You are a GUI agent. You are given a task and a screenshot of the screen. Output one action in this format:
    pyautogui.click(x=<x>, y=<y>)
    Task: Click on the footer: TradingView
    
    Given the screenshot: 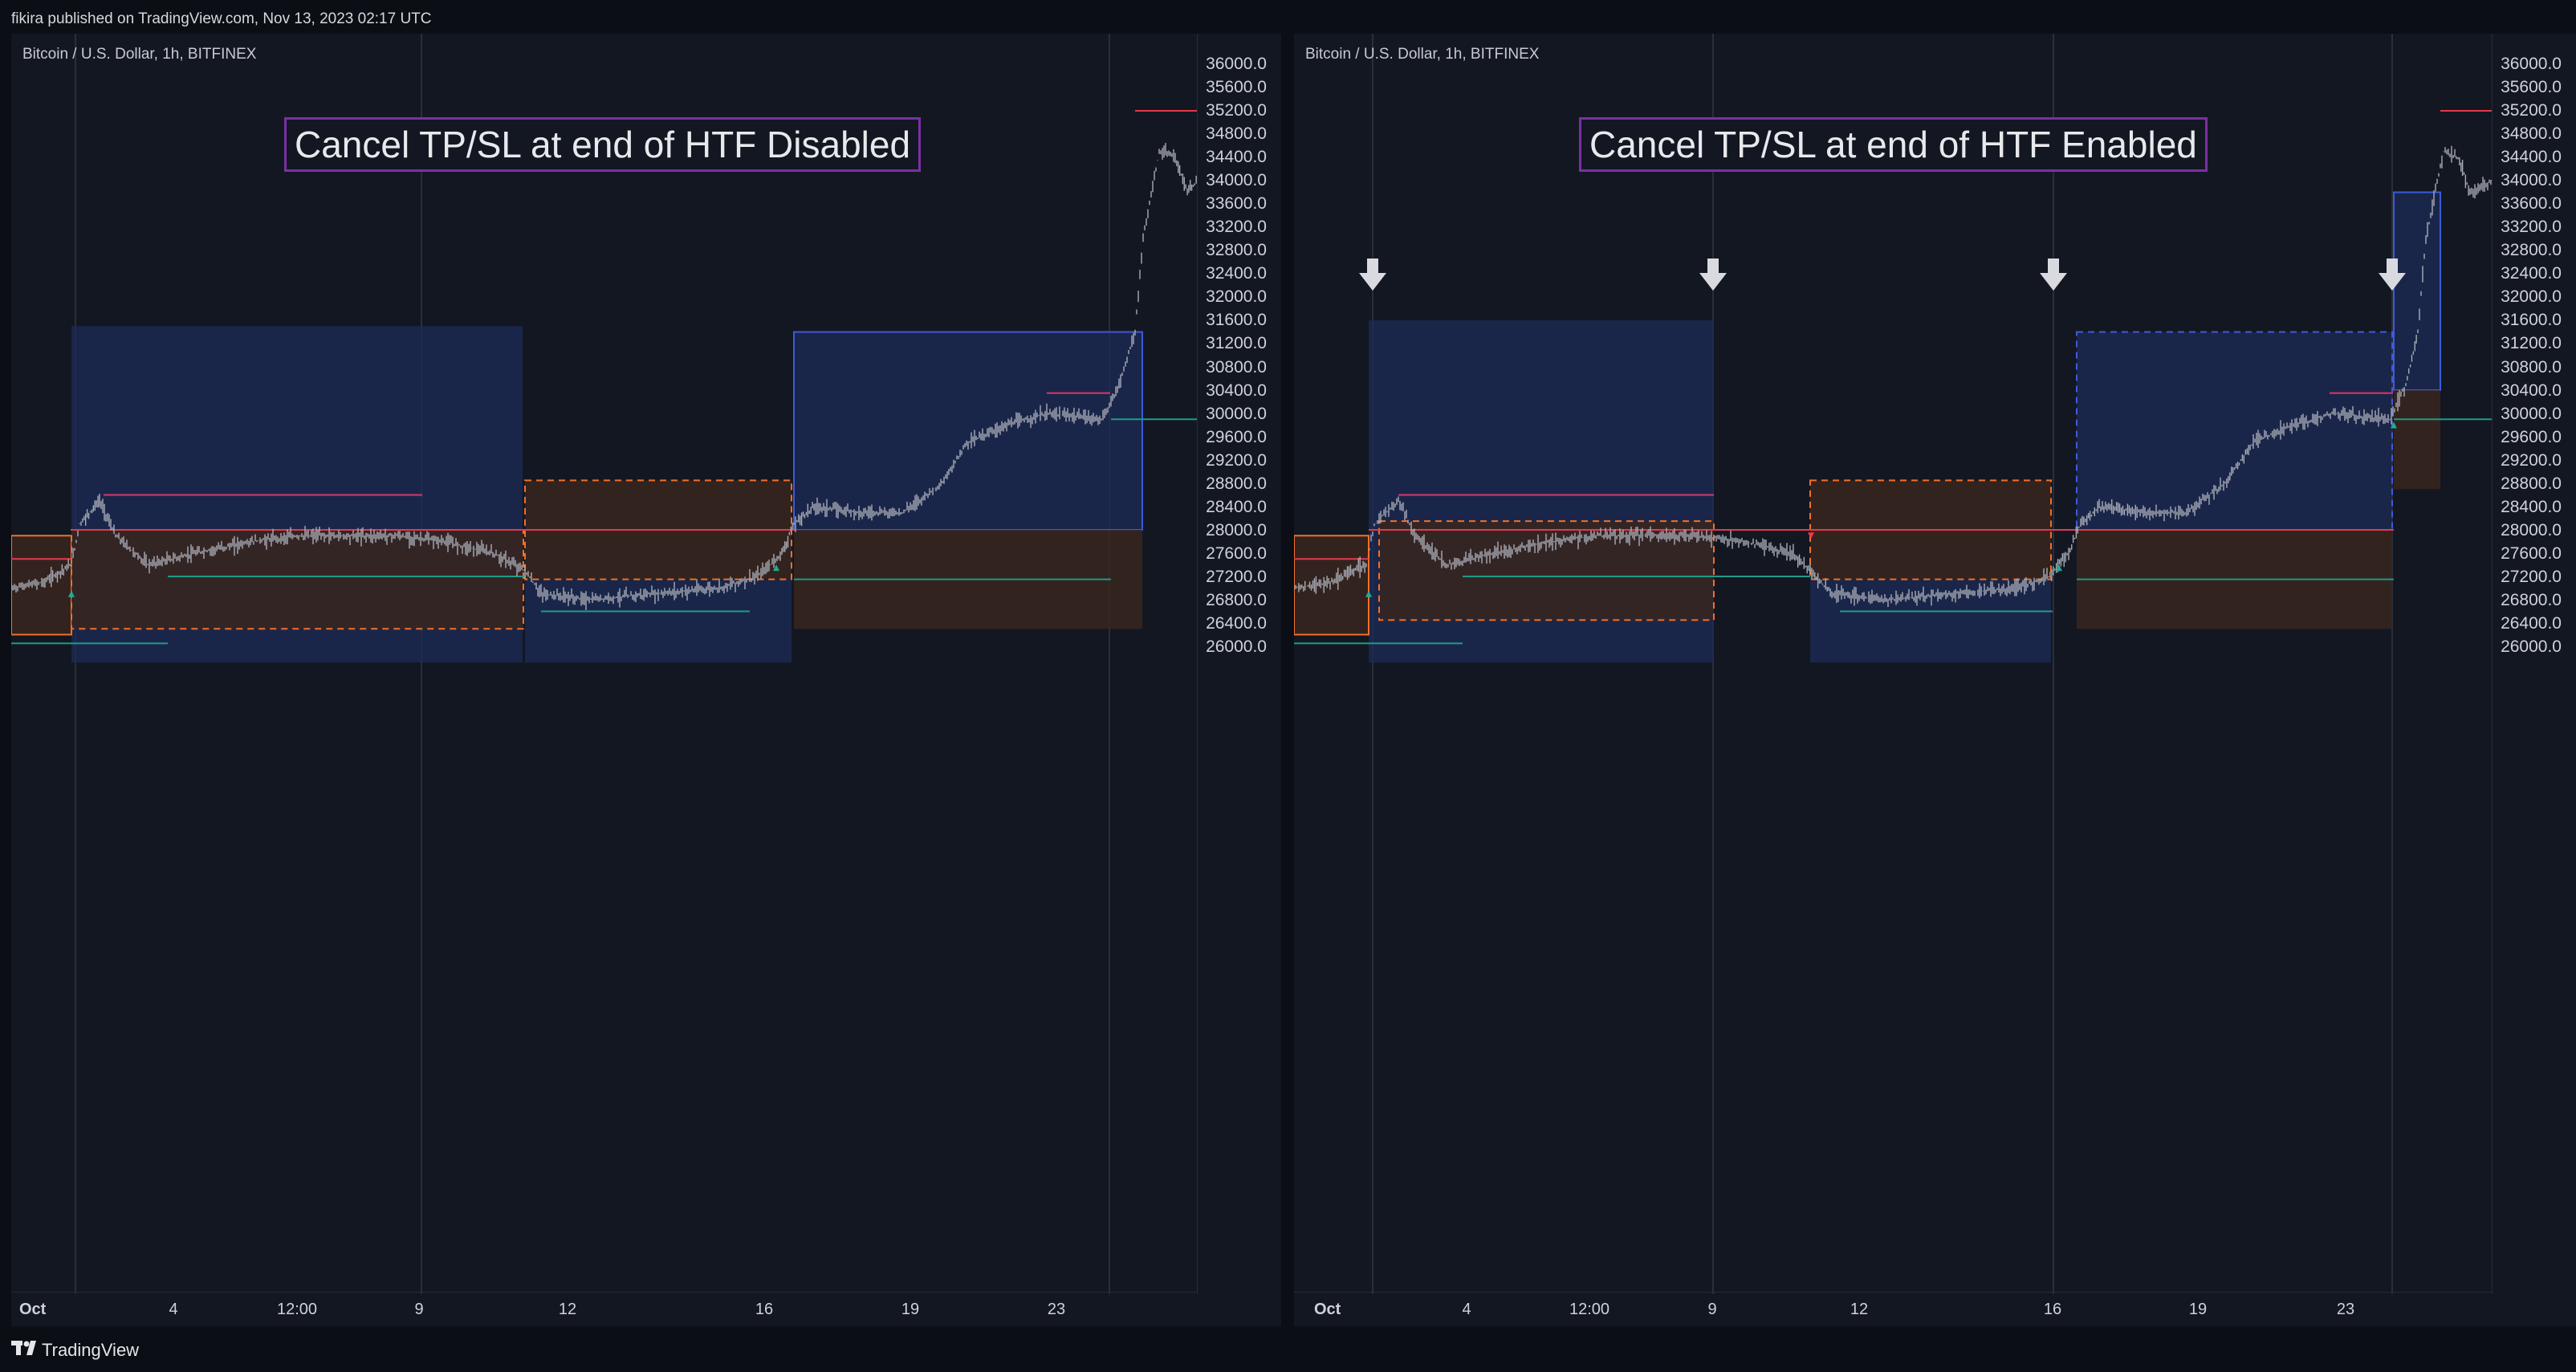 What is the action you would take?
    pyautogui.click(x=1288, y=1349)
    